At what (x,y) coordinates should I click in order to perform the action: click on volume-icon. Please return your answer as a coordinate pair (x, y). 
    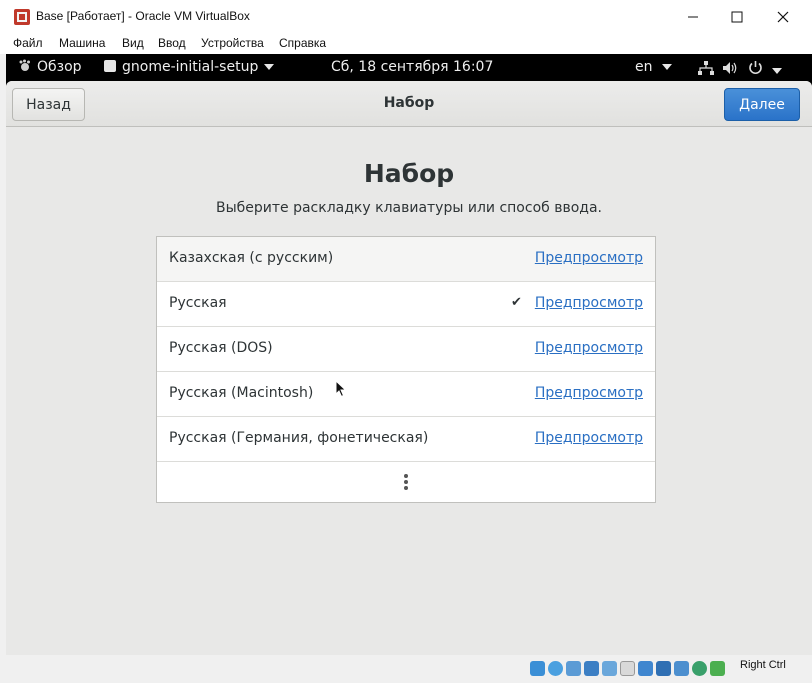
    Looking at the image, I should click on (730, 68).